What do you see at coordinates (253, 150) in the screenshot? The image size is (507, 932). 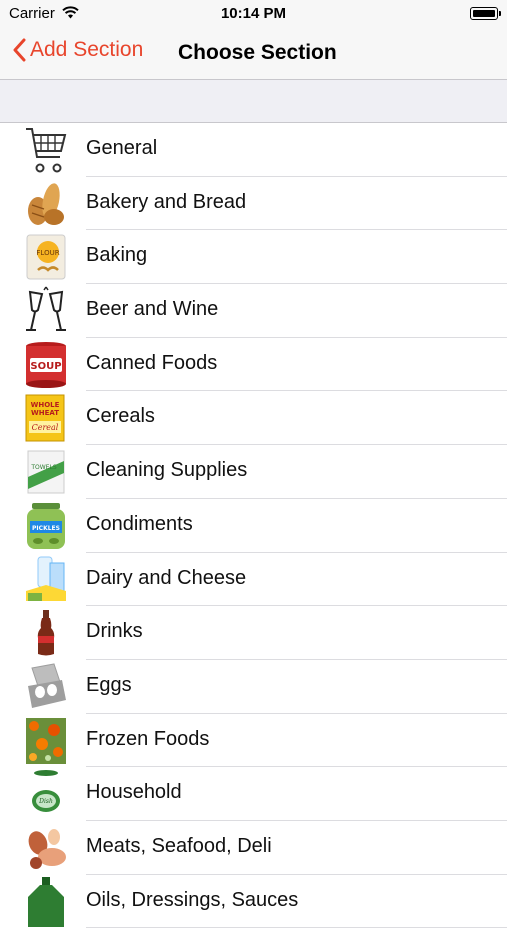 I see `list-item: General` at bounding box center [253, 150].